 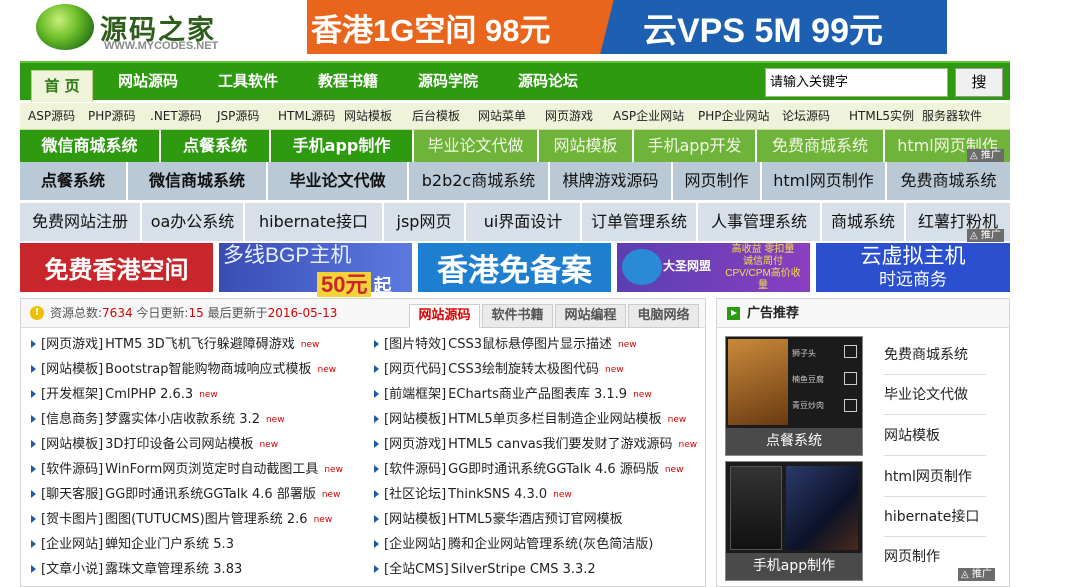 I want to click on nav-item-forum: 源码论坛, so click(x=548, y=81).